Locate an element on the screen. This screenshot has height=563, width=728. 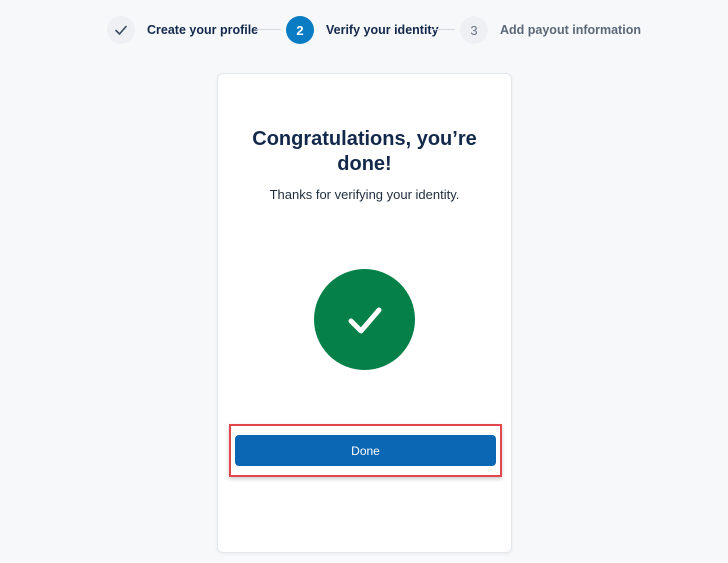
step-verify-identity: 2 Verify your identity is located at coordinates (362, 30).